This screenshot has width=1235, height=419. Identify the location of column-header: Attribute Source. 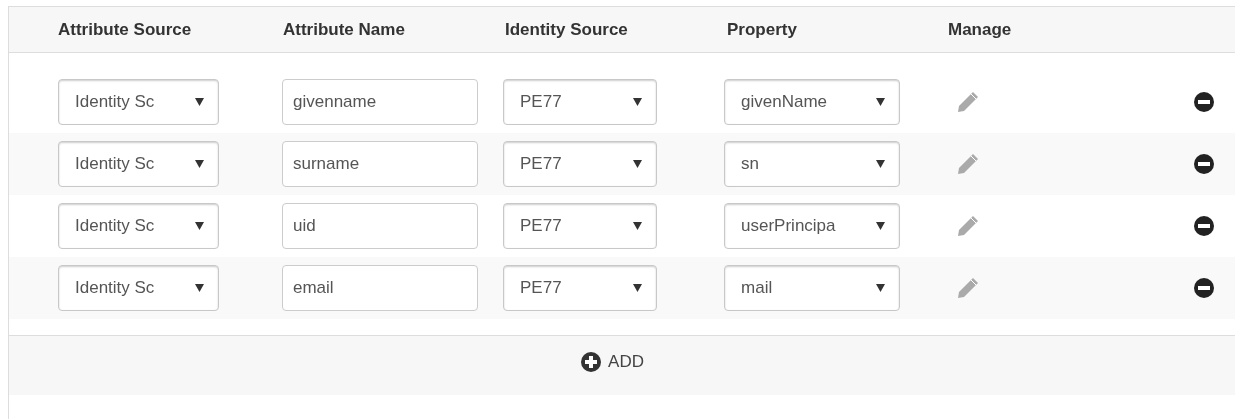
(125, 29).